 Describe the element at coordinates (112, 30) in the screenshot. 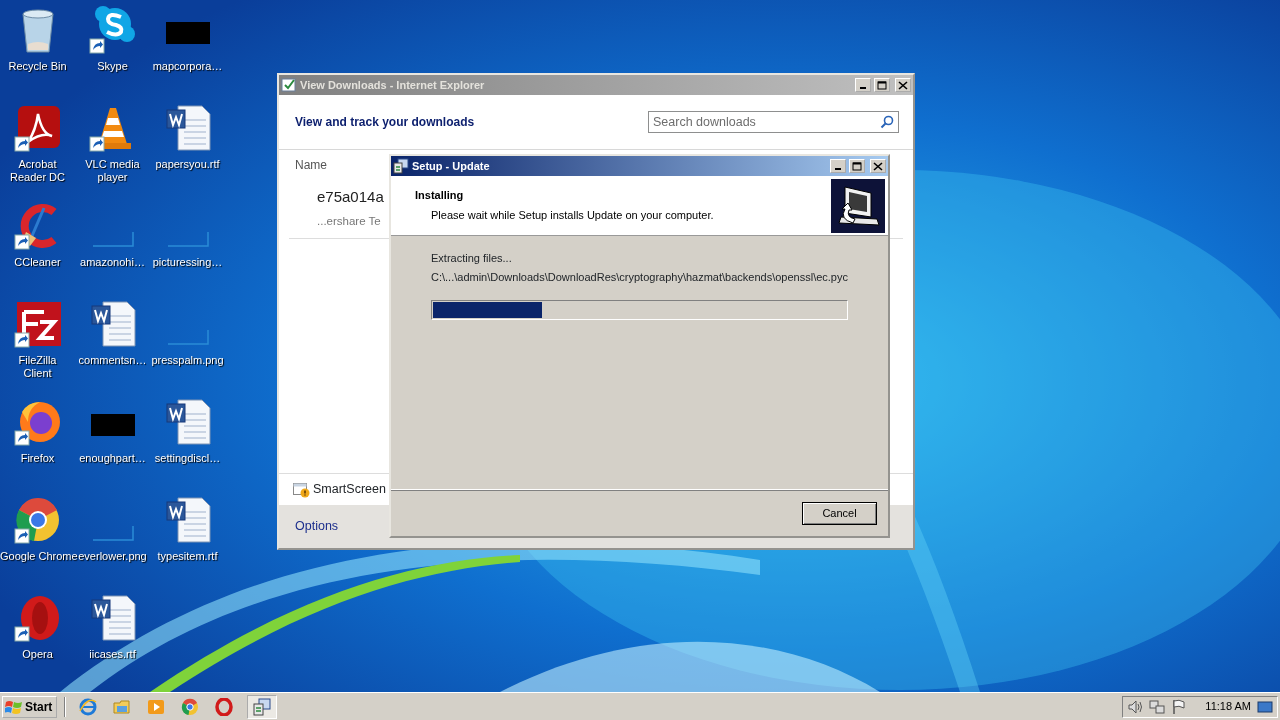

I see `chat-app-icon` at that location.